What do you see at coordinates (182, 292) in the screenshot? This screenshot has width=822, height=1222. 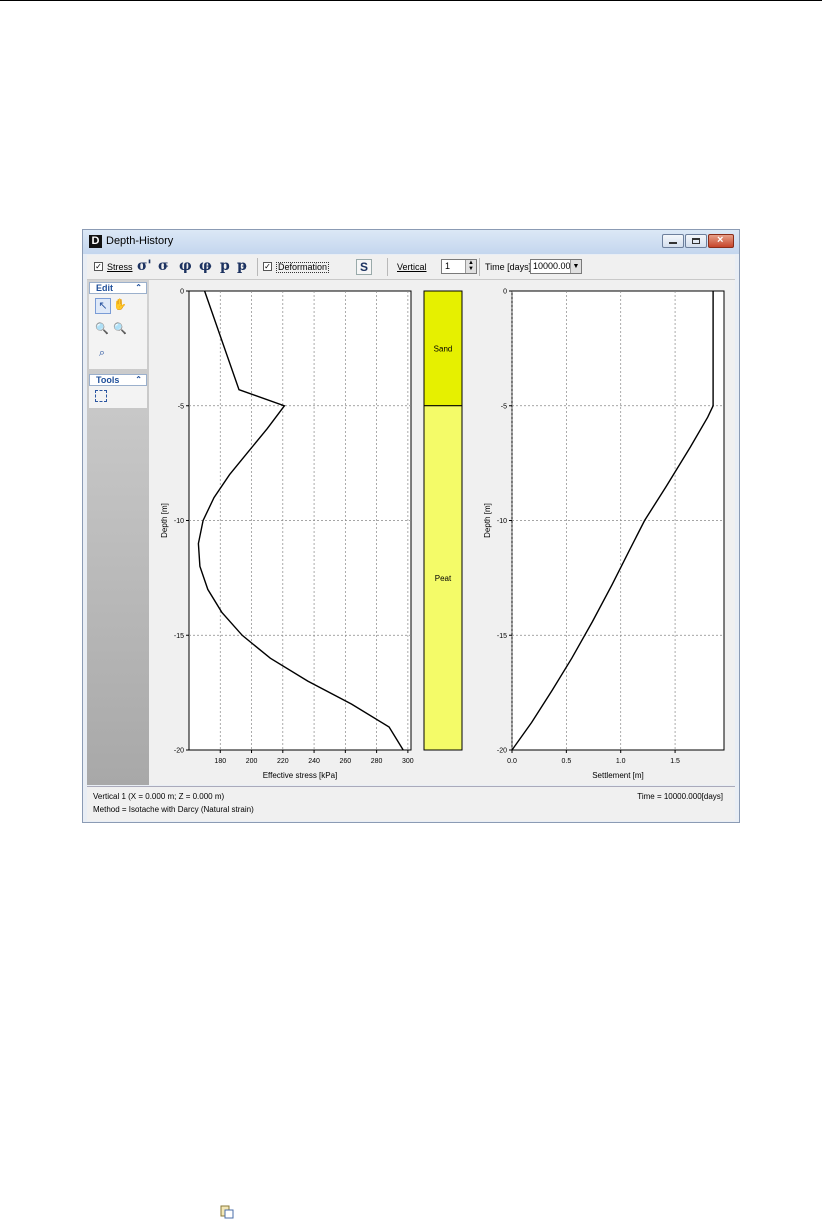 I see `0-y-tick-label: 0` at bounding box center [182, 292].